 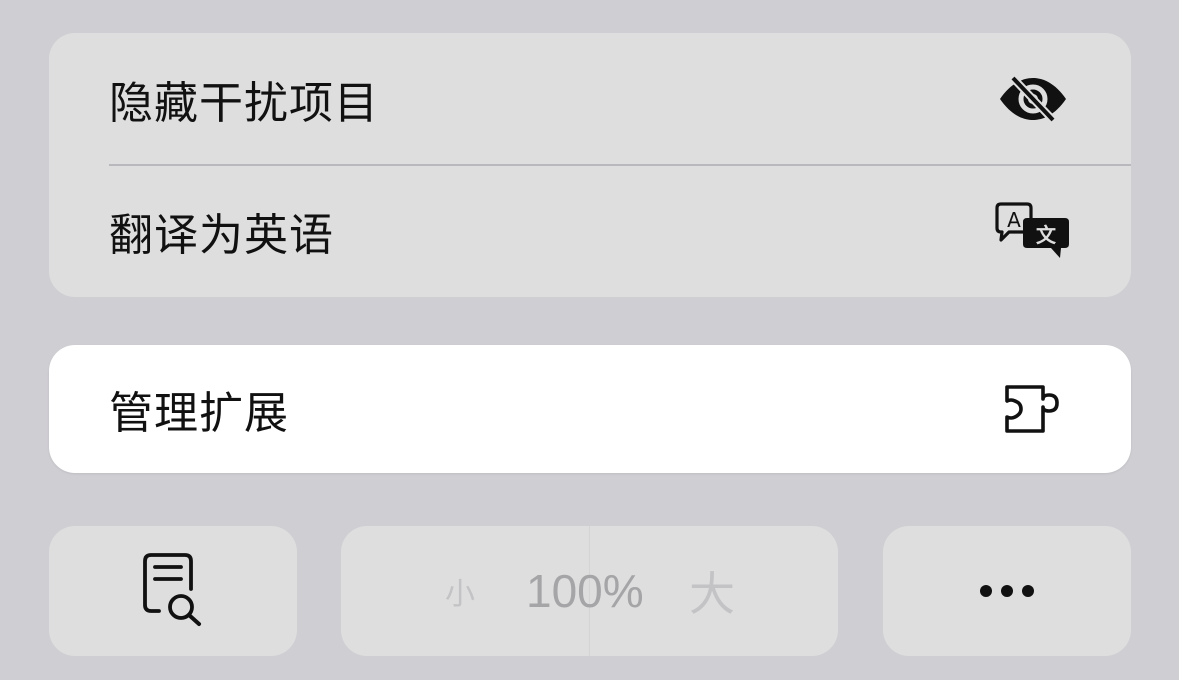 What do you see at coordinates (1033, 231) in the screenshot?
I see `translate-icon: A 文` at bounding box center [1033, 231].